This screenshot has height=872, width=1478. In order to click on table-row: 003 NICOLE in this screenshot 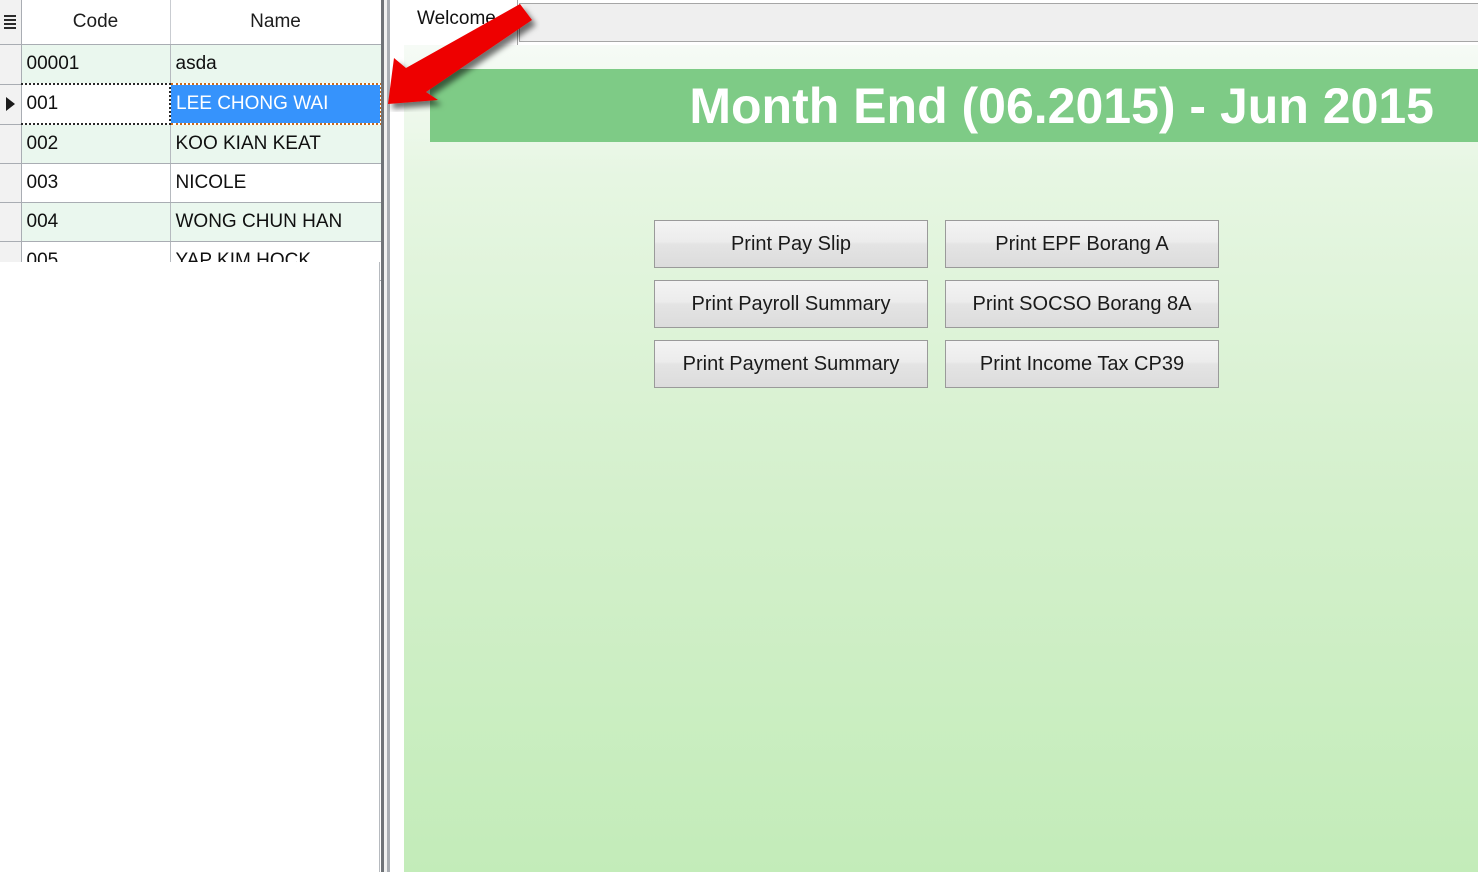, I will do `click(190, 183)`.